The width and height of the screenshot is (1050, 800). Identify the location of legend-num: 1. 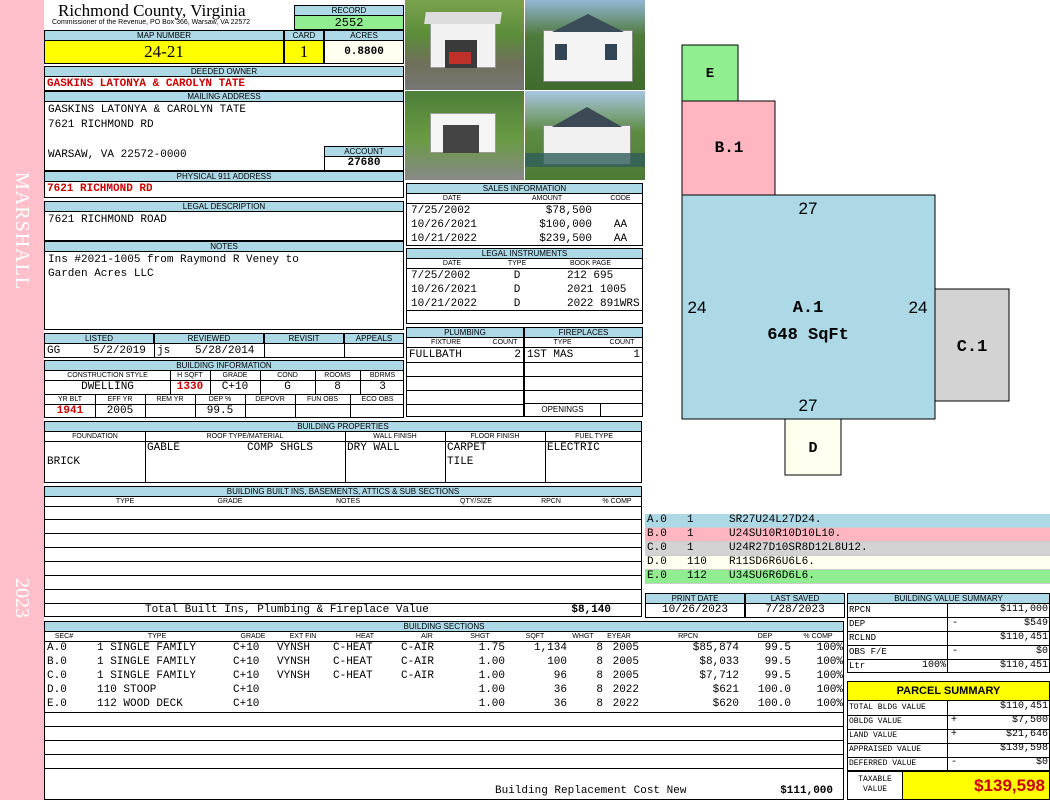
(690, 548).